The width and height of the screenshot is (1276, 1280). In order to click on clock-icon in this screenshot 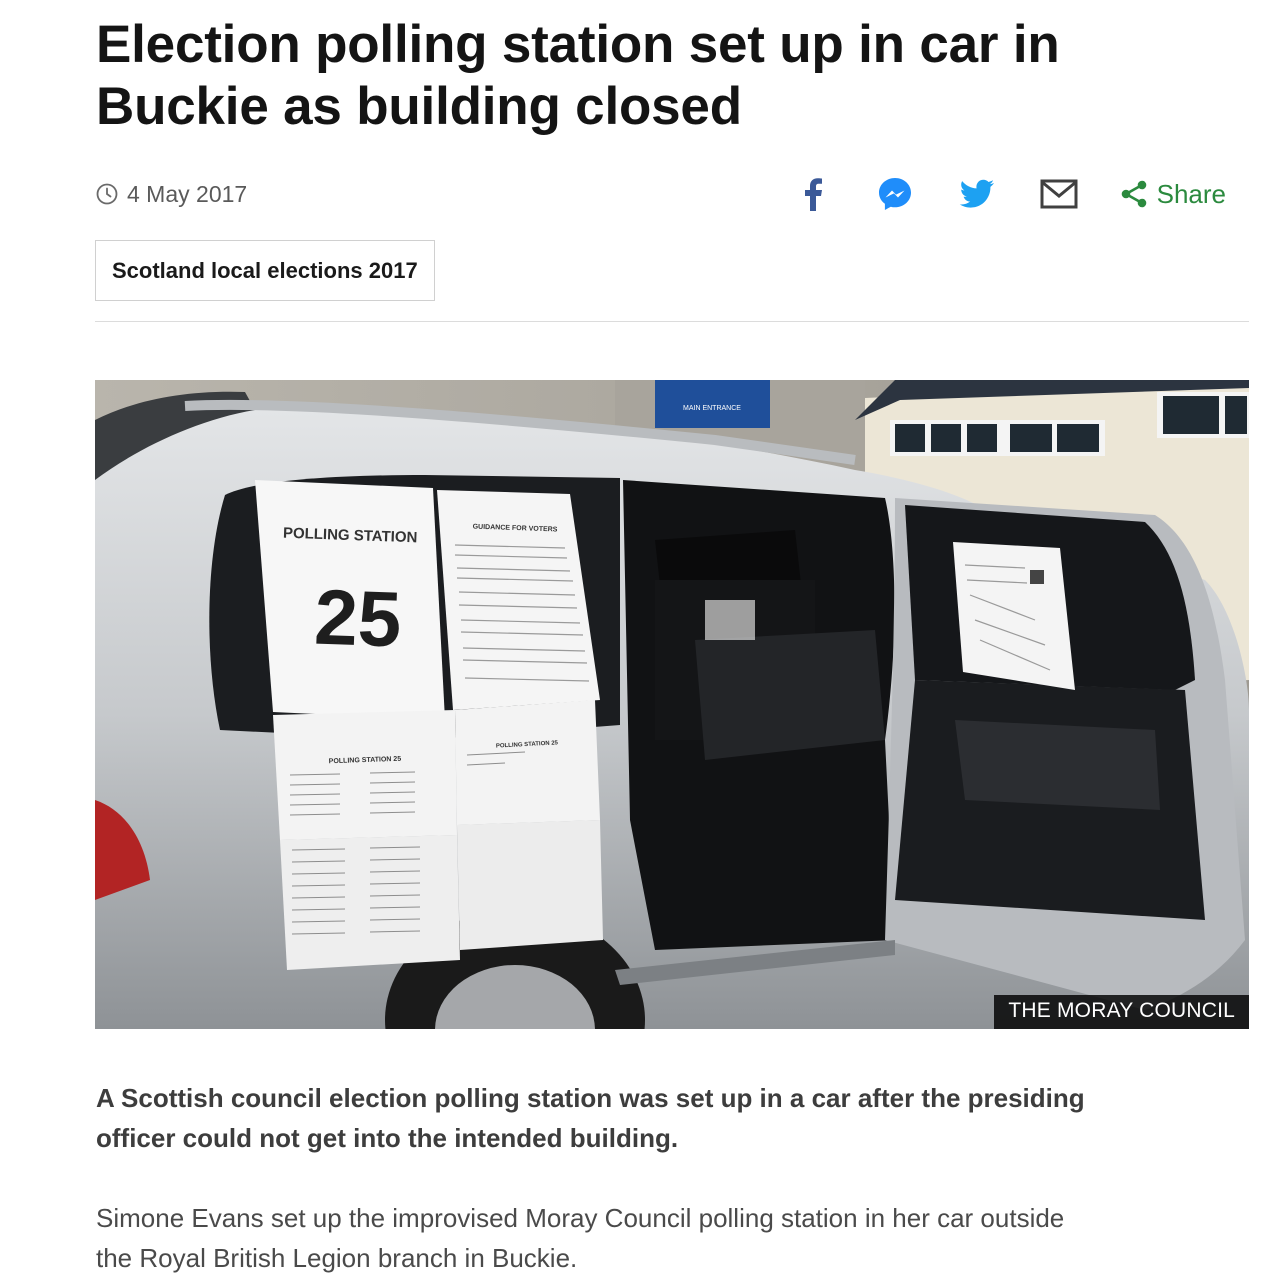, I will do `click(107, 194)`.